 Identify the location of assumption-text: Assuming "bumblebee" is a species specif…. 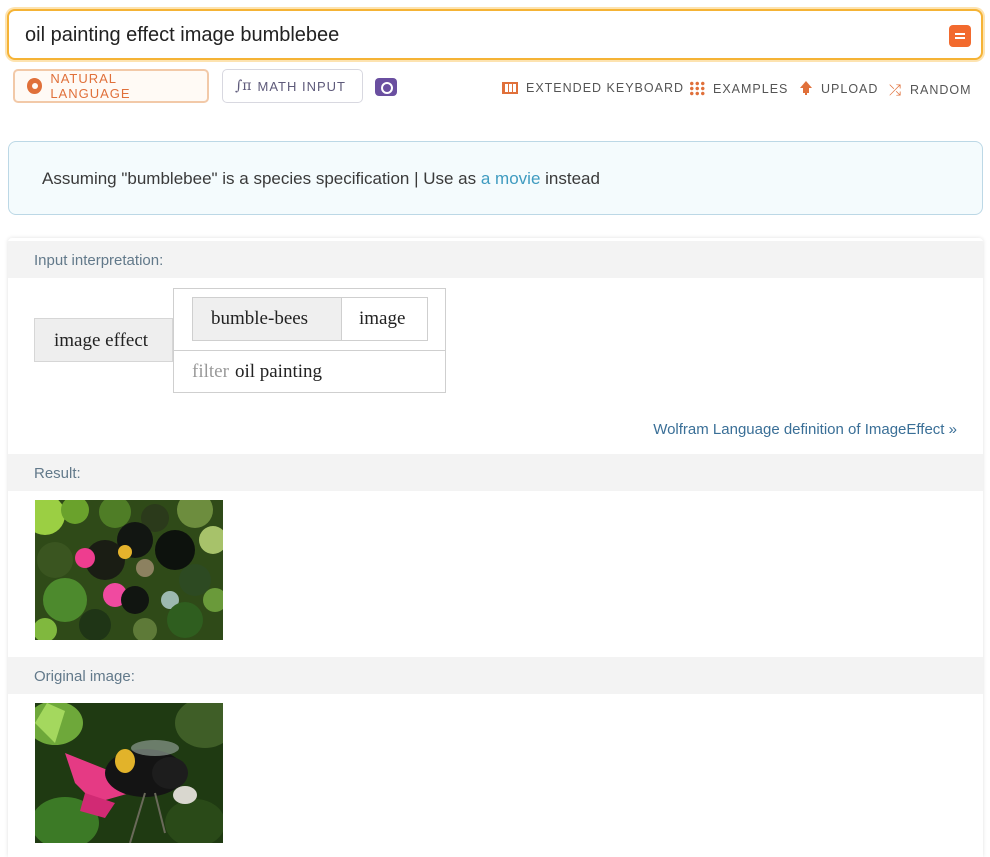
(321, 179).